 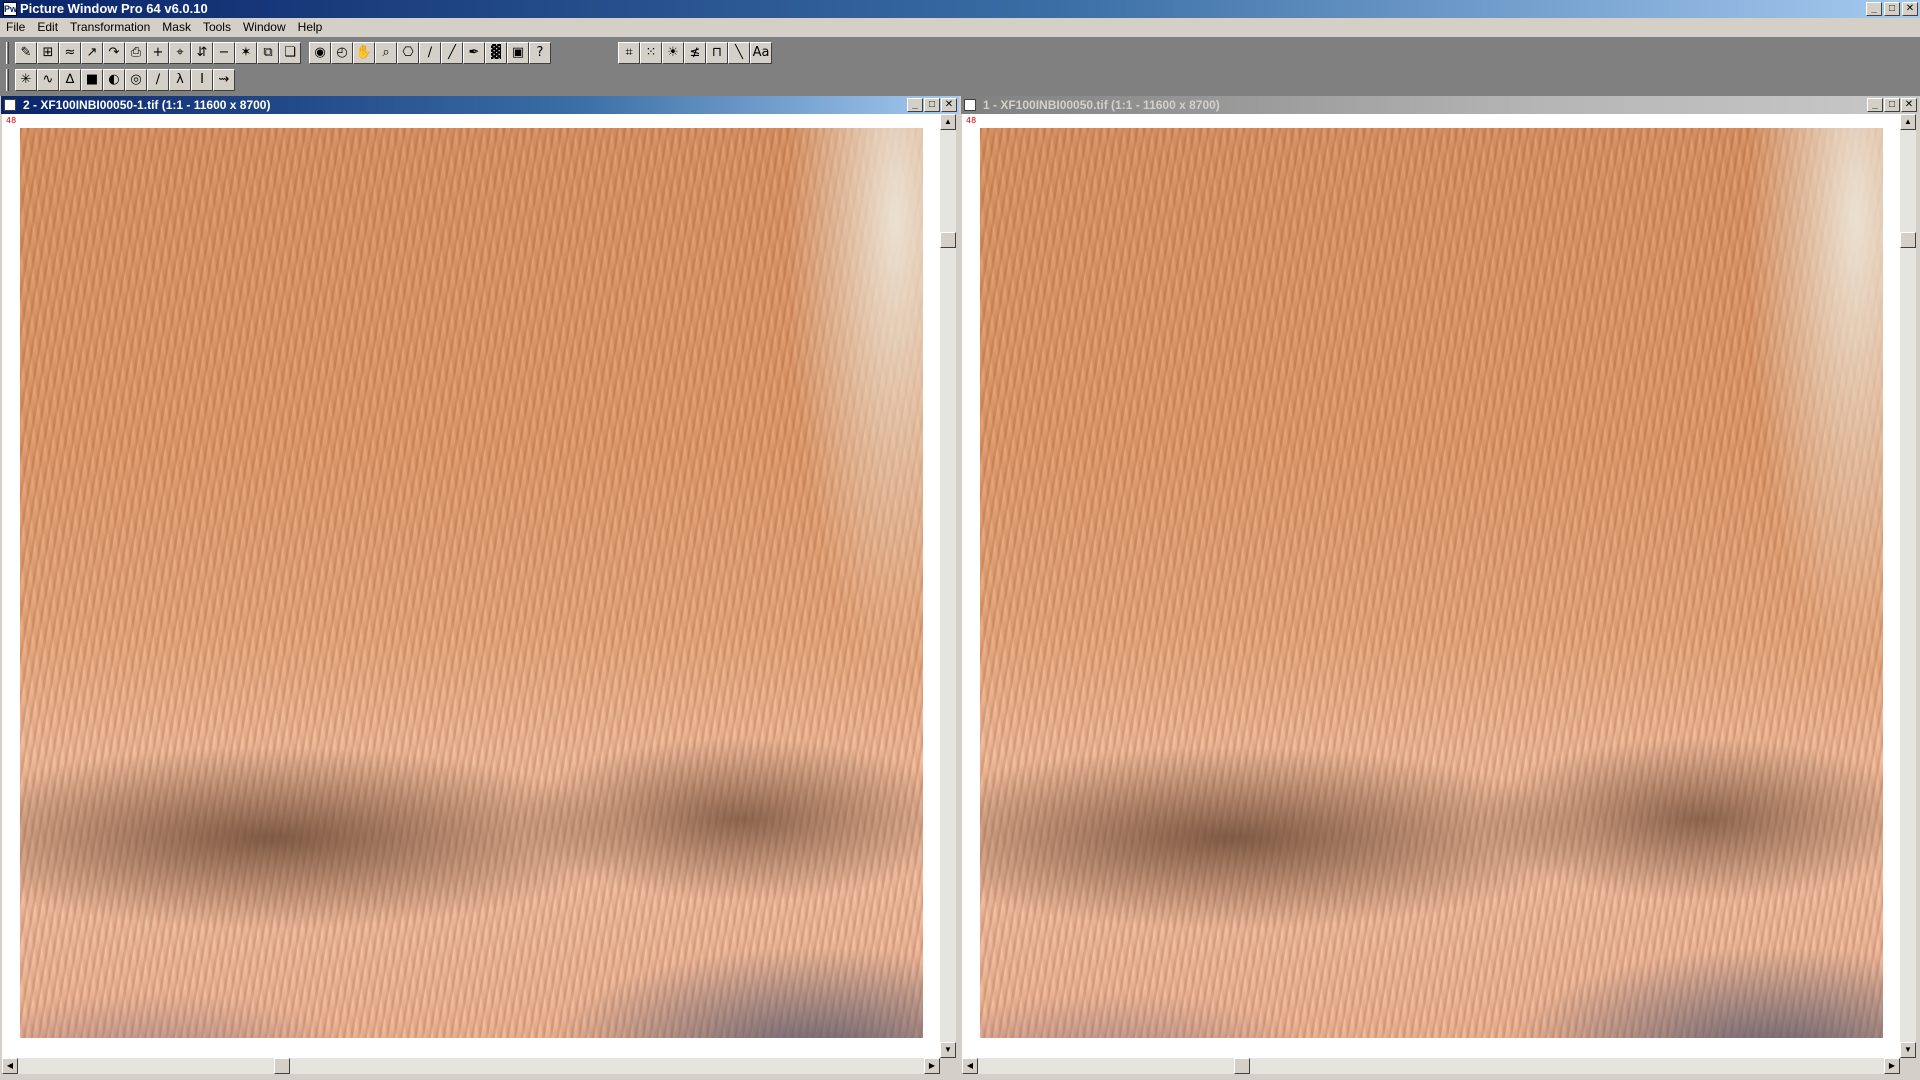 What do you see at coordinates (673, 53) in the screenshot?
I see `group3-tool-button-3: ☀` at bounding box center [673, 53].